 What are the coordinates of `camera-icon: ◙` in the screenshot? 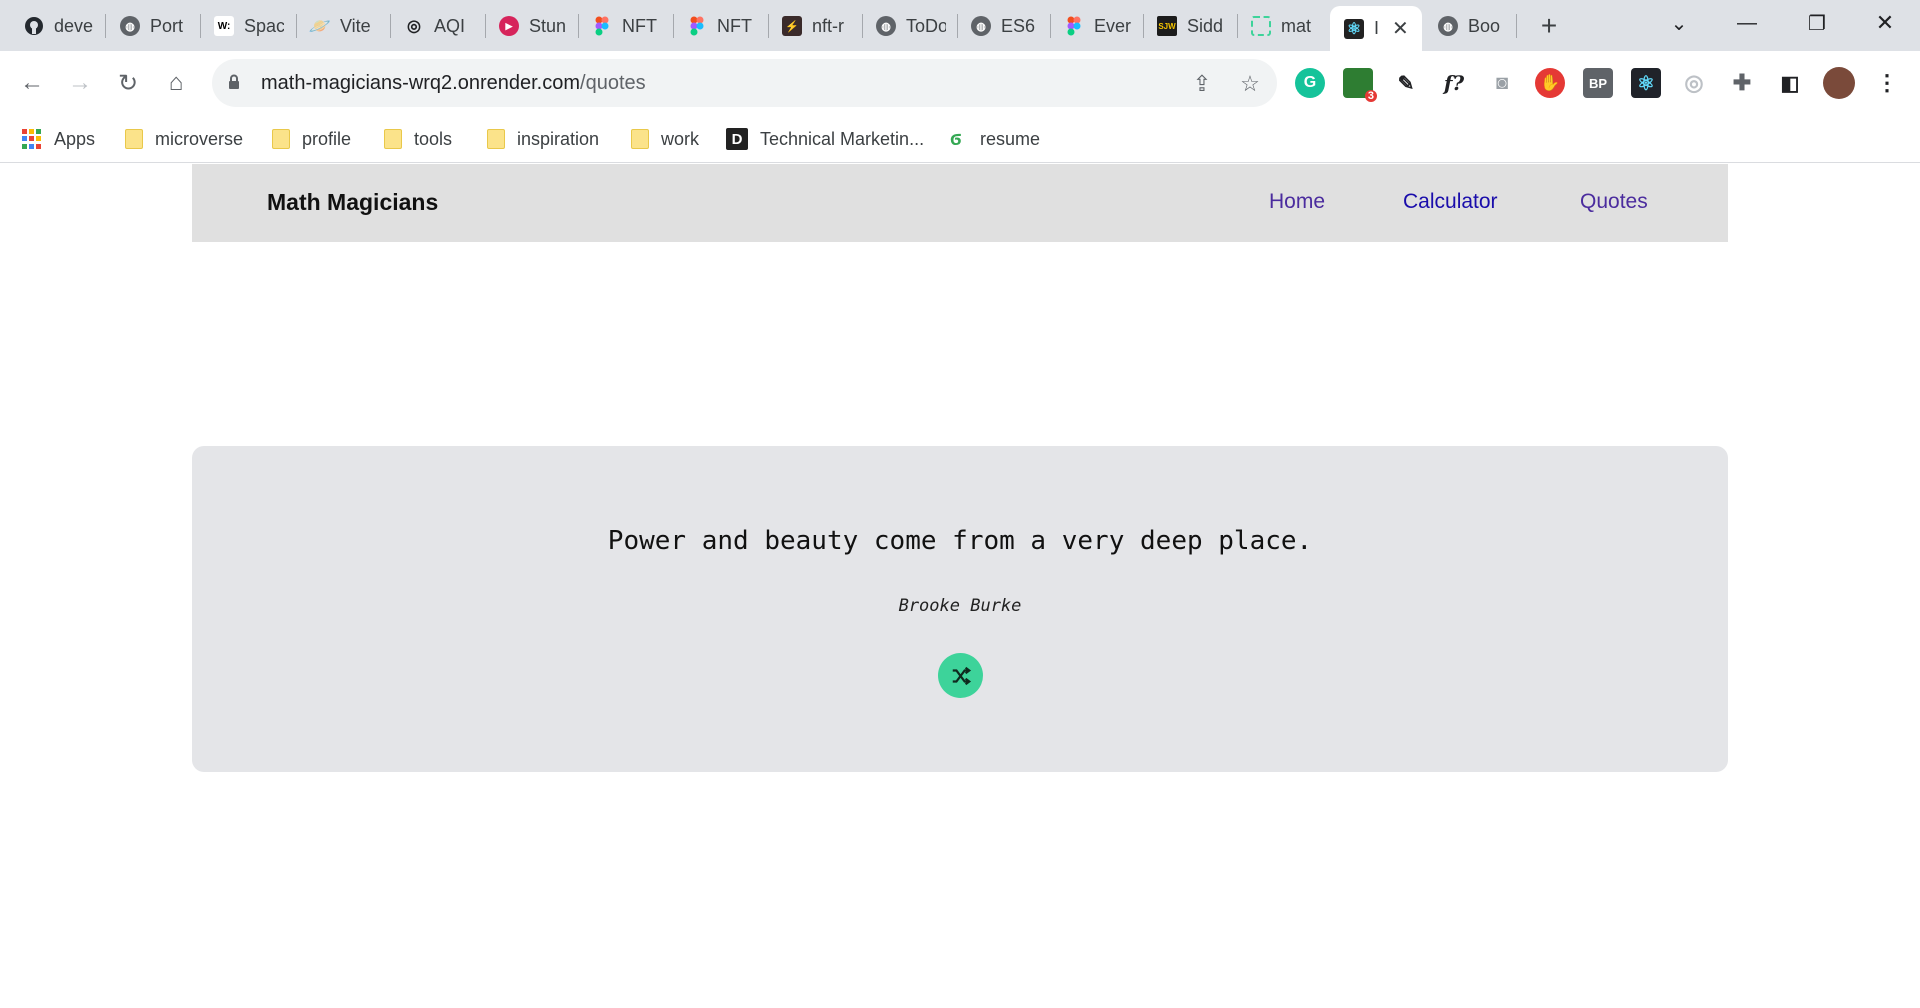 It's located at (1502, 83).